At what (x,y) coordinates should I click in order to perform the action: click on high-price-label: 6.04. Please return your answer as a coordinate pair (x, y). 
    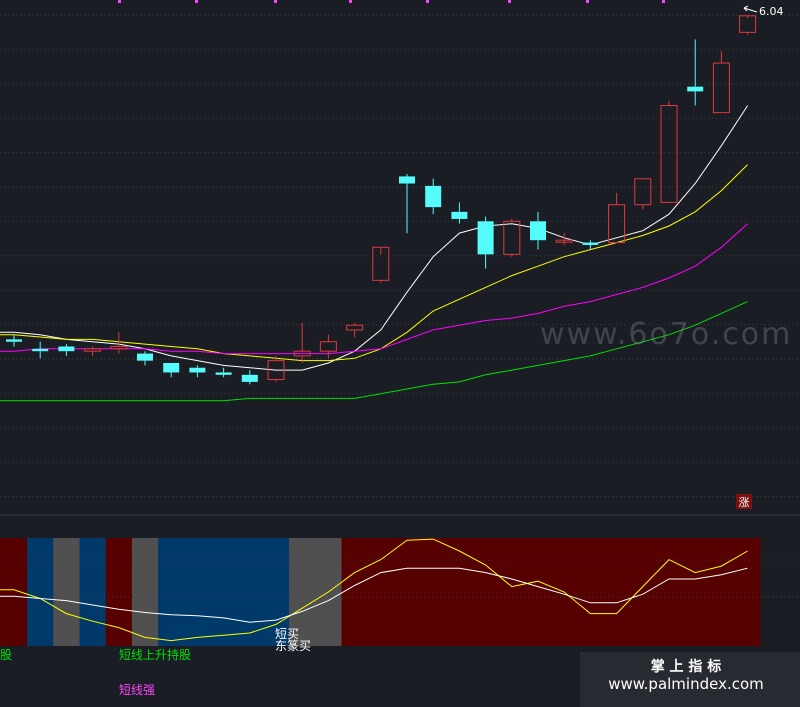
    Looking at the image, I should click on (771, 11).